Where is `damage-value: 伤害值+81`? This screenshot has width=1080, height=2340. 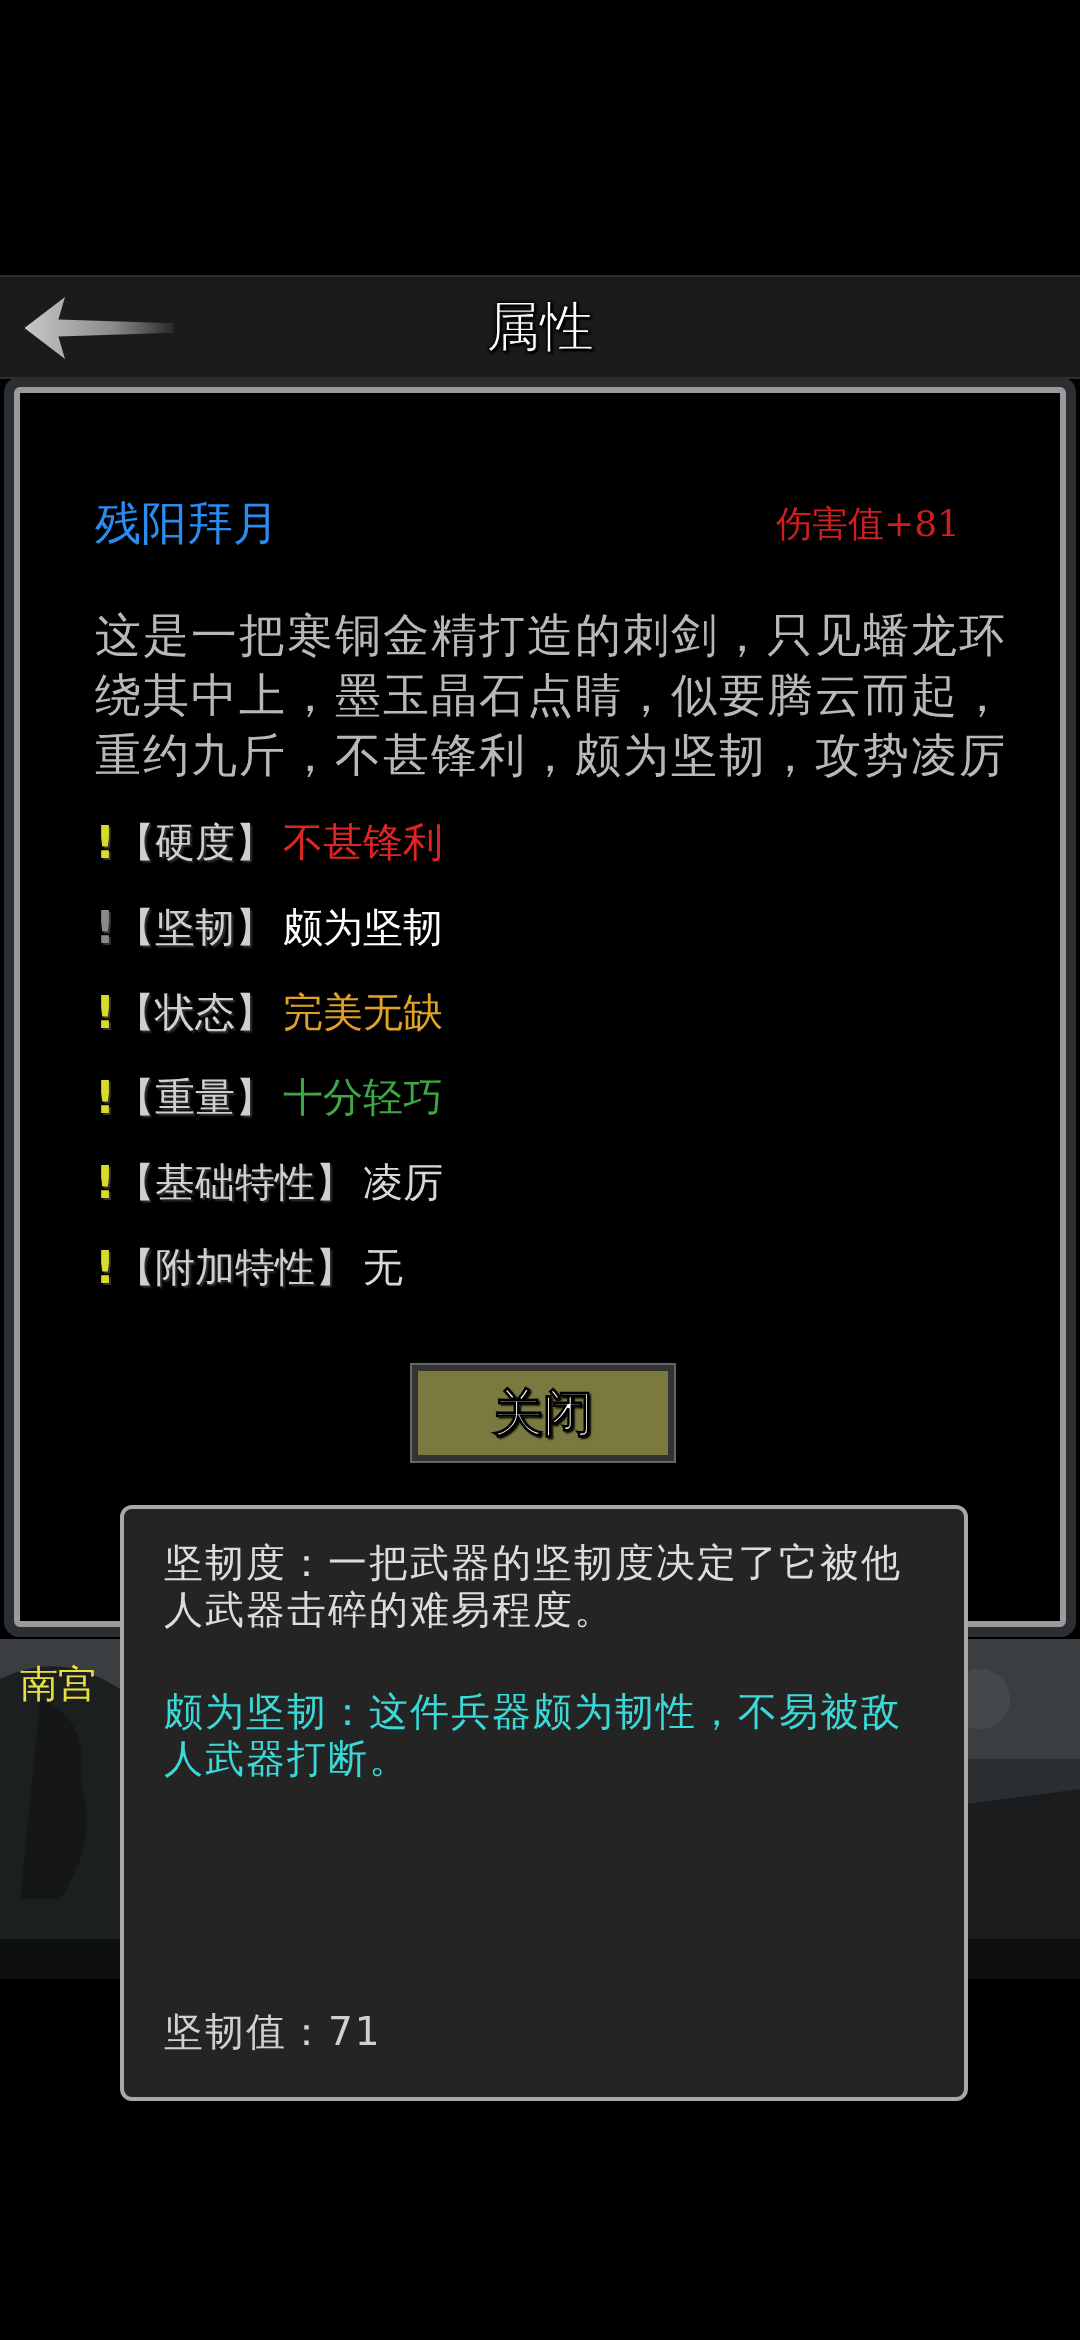 damage-value: 伤害值+81 is located at coordinates (868, 523).